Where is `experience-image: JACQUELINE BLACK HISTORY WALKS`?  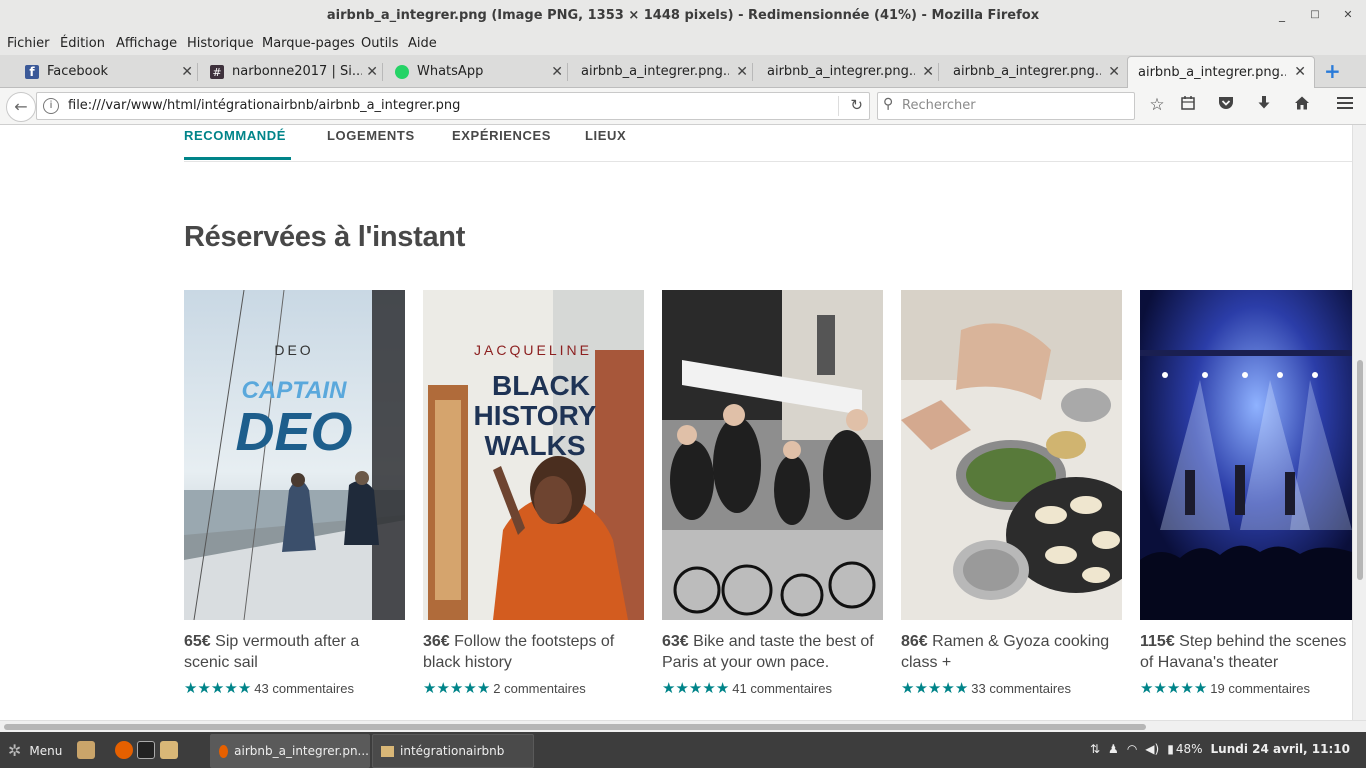
experience-image: JACQUELINE BLACK HISTORY WALKS is located at coordinates (533, 455).